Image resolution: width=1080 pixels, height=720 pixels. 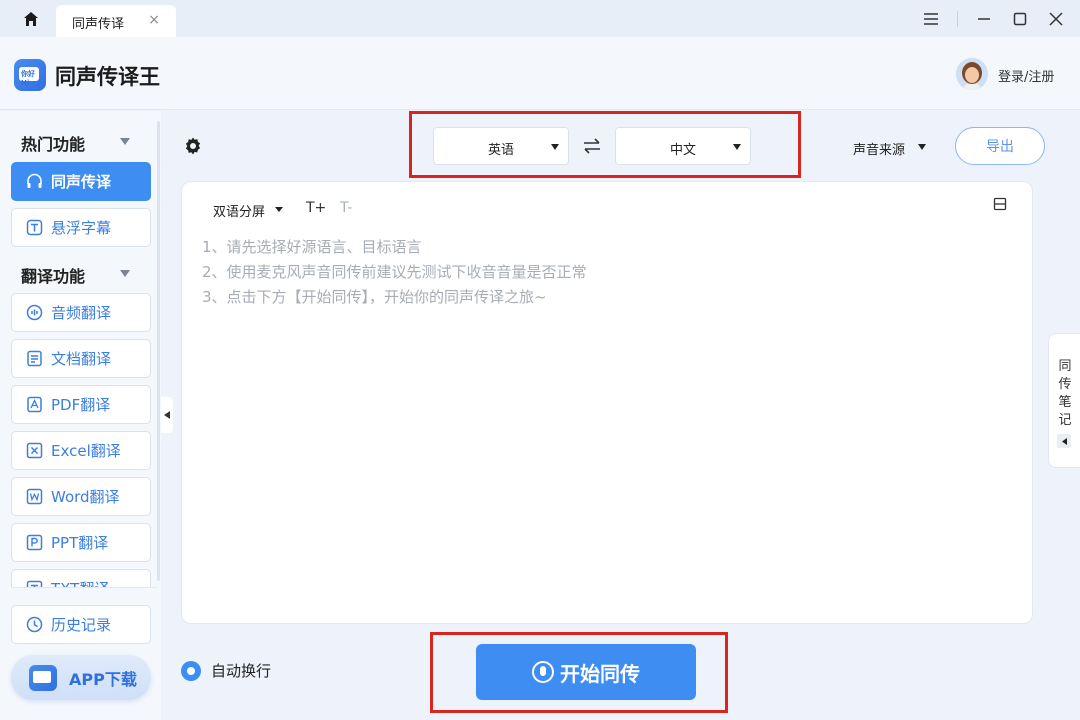 I want to click on minimize-button, so click(x=984, y=18).